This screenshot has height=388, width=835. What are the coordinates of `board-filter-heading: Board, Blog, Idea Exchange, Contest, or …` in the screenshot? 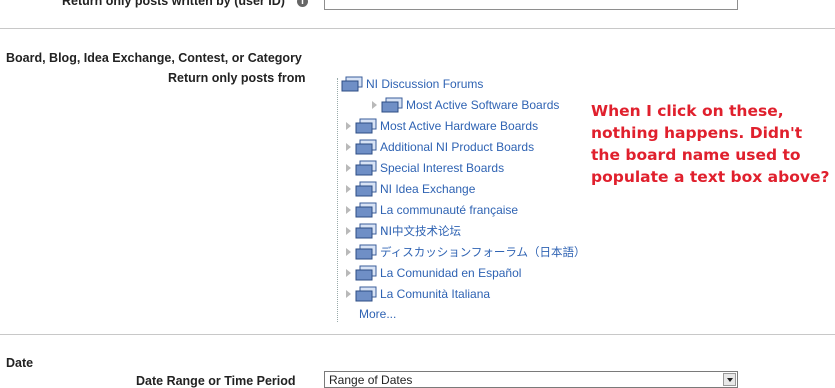 It's located at (154, 58).